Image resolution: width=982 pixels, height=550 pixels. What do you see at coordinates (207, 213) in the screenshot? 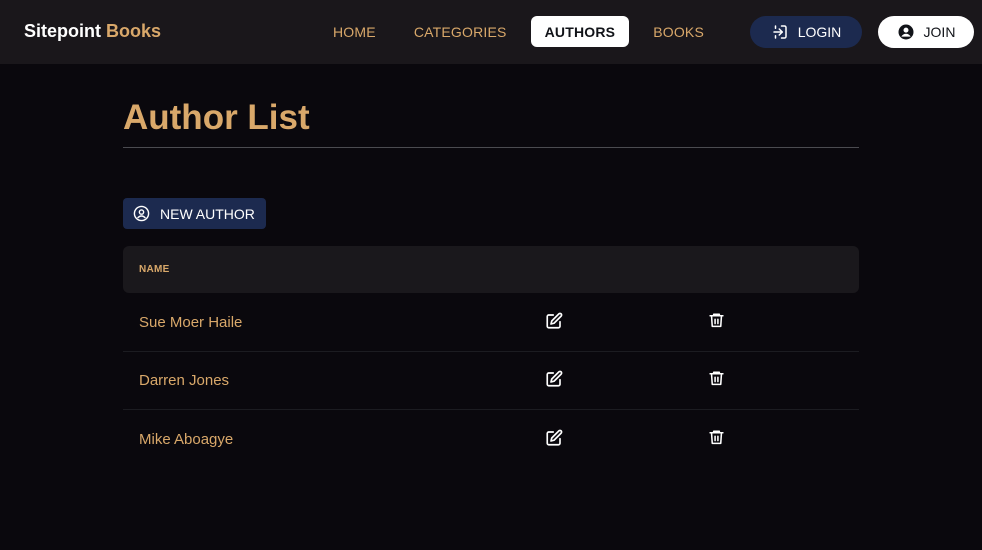
I see `new-author-label: NEW AUTHOR` at bounding box center [207, 213].